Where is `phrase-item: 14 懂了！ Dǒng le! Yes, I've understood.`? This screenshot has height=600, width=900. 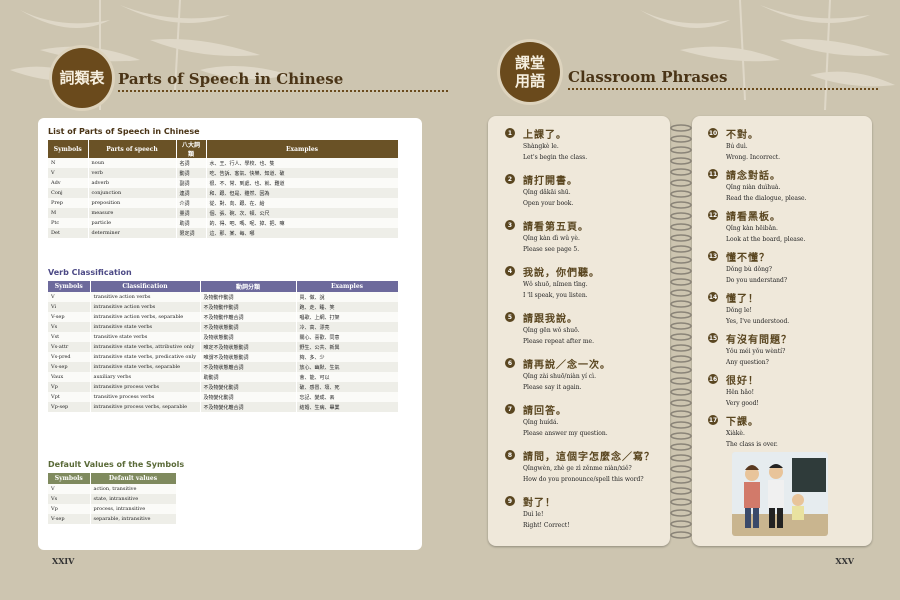
phrase-item: 14 懂了！ Dǒng le! Yes, I've understood. is located at coordinates (793, 312).